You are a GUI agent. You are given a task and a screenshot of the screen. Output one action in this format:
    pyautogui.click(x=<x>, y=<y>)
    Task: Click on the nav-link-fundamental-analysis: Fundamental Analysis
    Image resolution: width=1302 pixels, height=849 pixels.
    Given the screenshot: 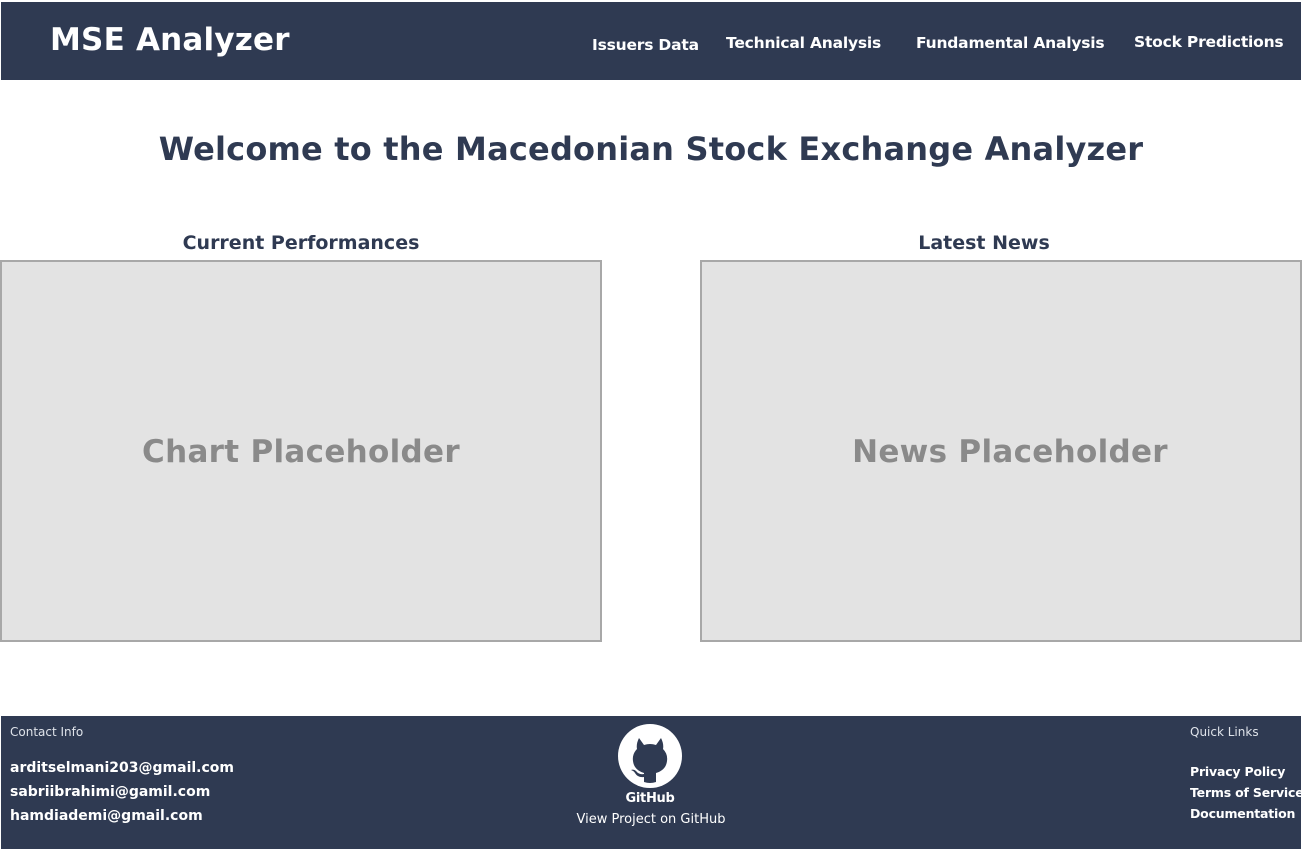 What is the action you would take?
    pyautogui.click(x=1010, y=43)
    